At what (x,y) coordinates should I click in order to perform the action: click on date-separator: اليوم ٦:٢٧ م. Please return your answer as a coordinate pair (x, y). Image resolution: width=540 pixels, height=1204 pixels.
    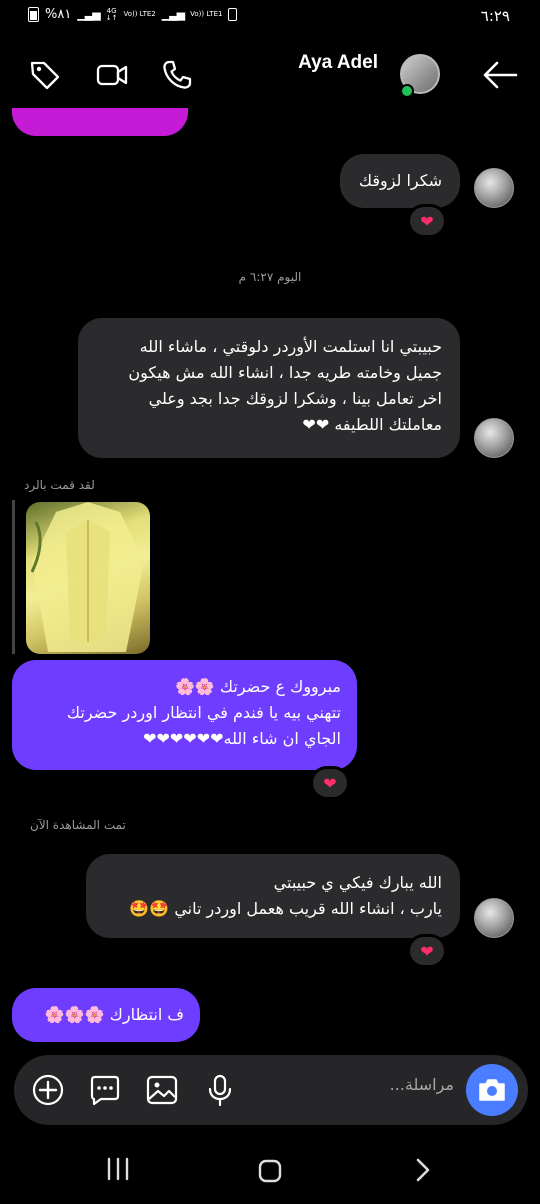
    Looking at the image, I should click on (270, 277).